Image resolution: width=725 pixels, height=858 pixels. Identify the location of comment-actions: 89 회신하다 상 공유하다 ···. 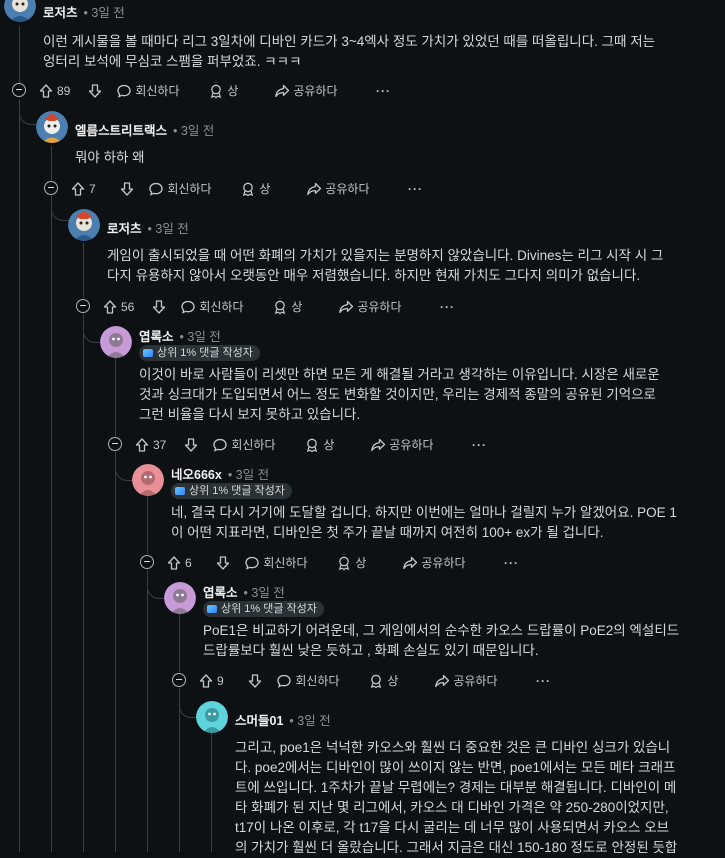
(222, 91).